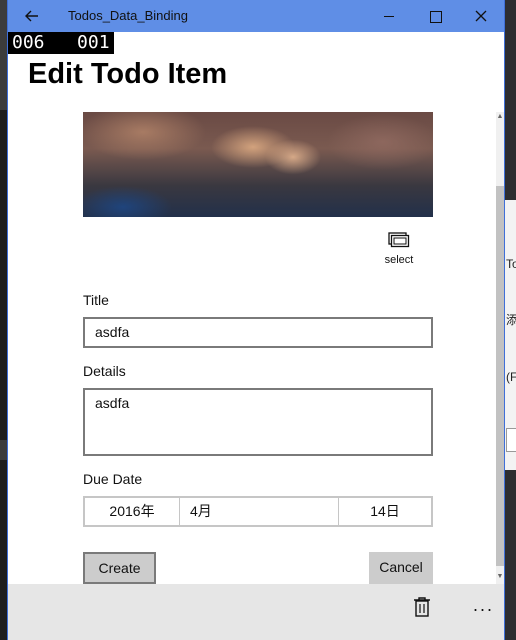 This screenshot has width=516, height=640. Describe the element at coordinates (511, 264) in the screenshot. I see `background-text: To` at that location.